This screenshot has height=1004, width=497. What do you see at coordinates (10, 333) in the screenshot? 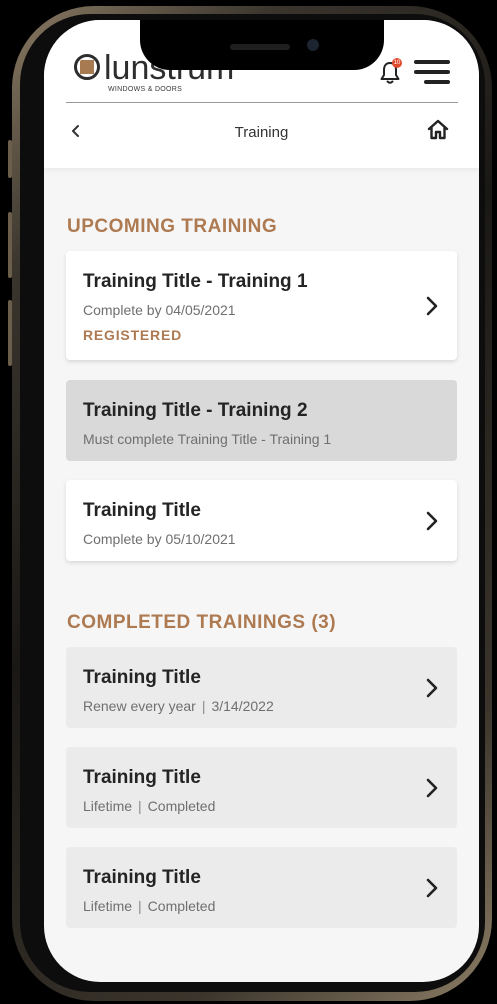
I see `phone-volume-down` at bounding box center [10, 333].